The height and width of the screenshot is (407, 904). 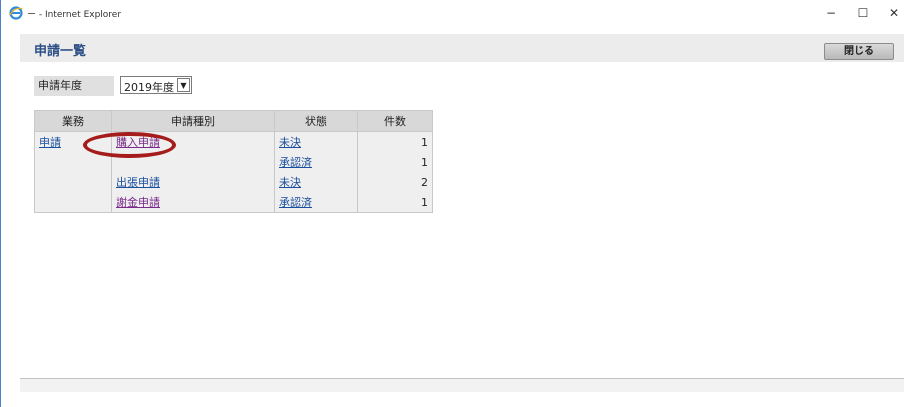 What do you see at coordinates (462, 385) in the screenshot?
I see `footer-bar` at bounding box center [462, 385].